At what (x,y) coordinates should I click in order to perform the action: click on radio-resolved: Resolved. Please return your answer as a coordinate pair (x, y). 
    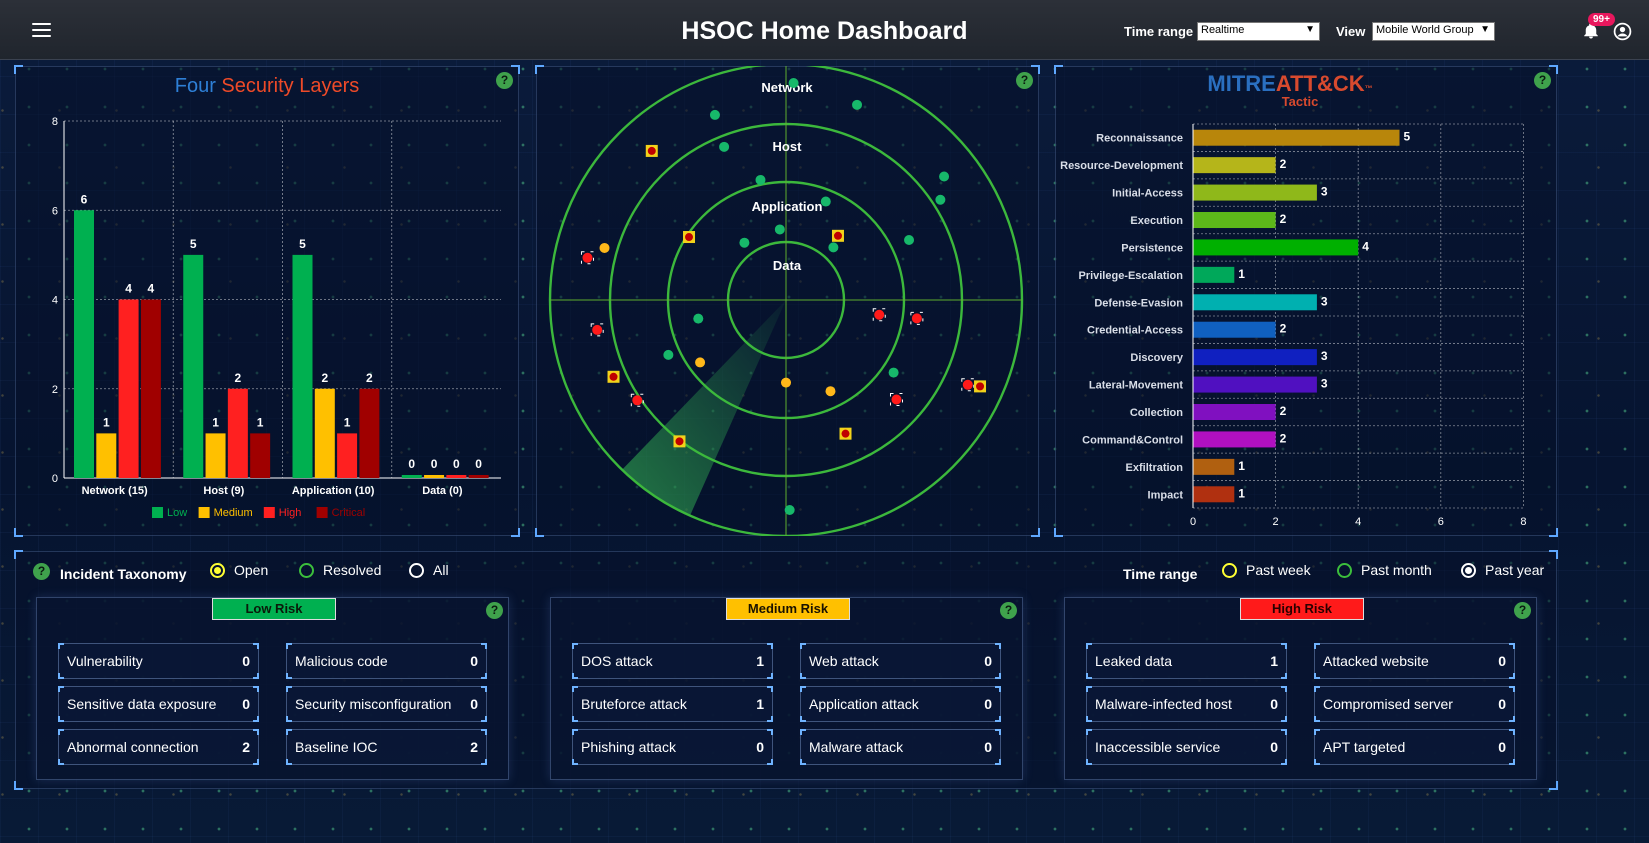
    Looking at the image, I should click on (340, 570).